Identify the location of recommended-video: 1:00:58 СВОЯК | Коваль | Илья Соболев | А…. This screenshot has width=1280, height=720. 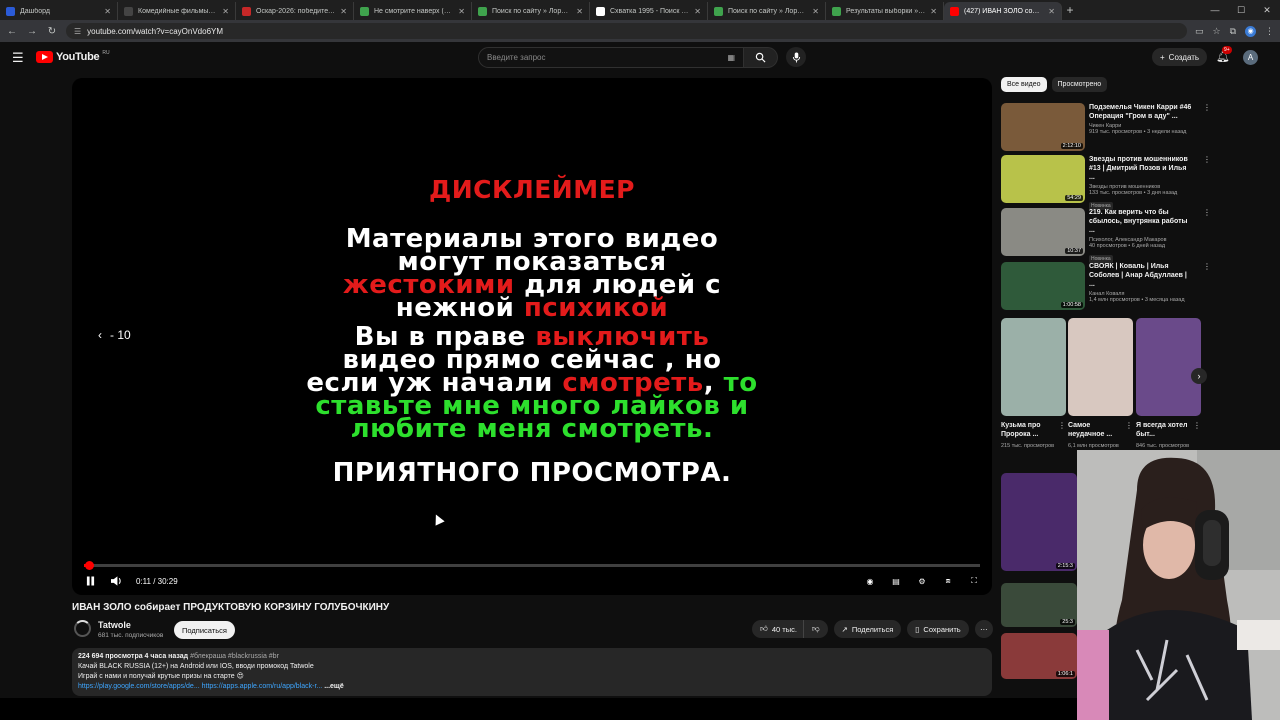
(1106, 287).